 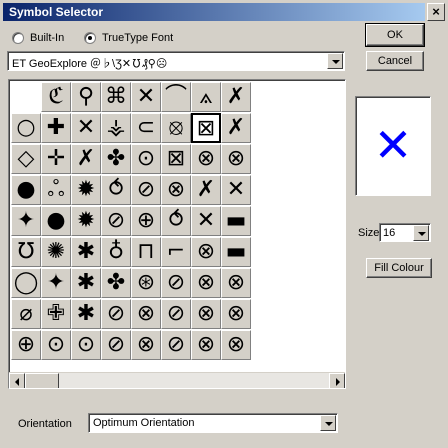 What do you see at coordinates (176, 128) in the screenshot?
I see `symbol-cell: ⦻` at bounding box center [176, 128].